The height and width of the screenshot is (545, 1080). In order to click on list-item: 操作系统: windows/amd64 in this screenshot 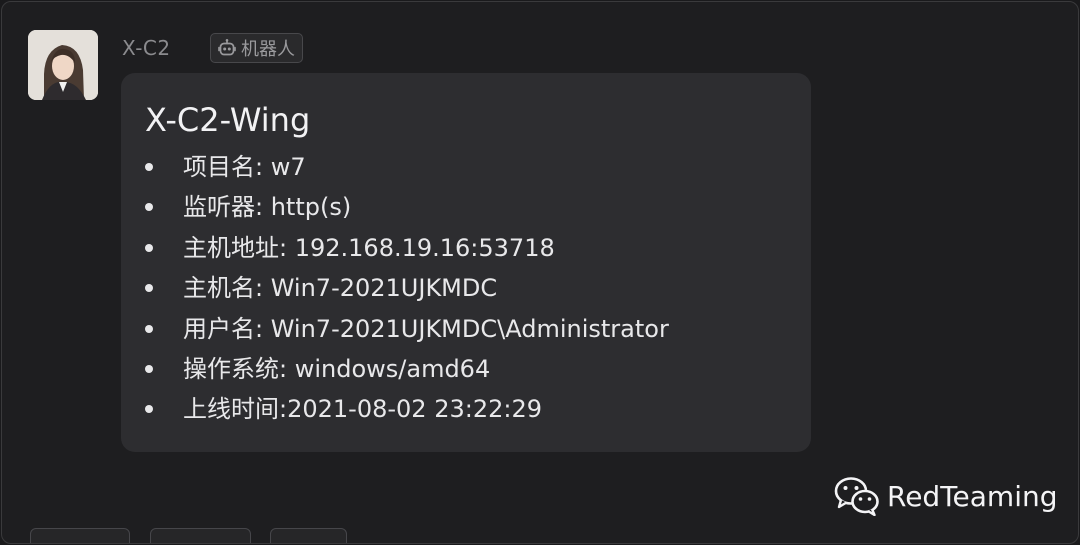, I will do `click(466, 369)`.